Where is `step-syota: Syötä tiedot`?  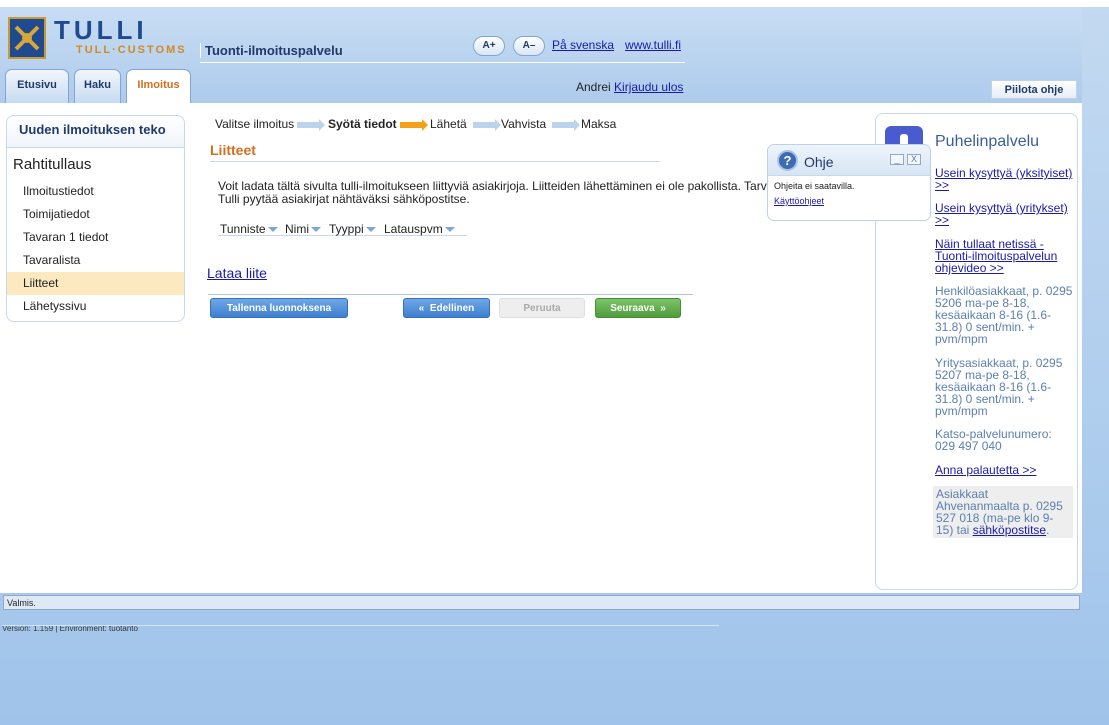
step-syota: Syötä tiedot is located at coordinates (362, 124).